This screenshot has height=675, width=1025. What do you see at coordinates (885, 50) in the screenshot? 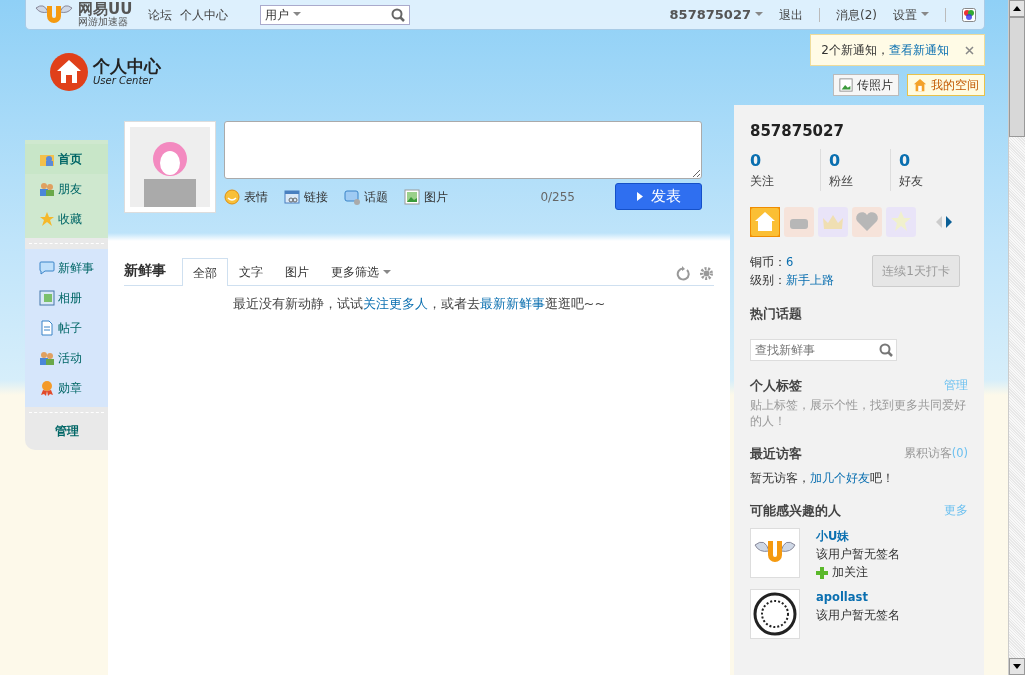
I see `notification-text: 2个新通知，查看新通知` at bounding box center [885, 50].